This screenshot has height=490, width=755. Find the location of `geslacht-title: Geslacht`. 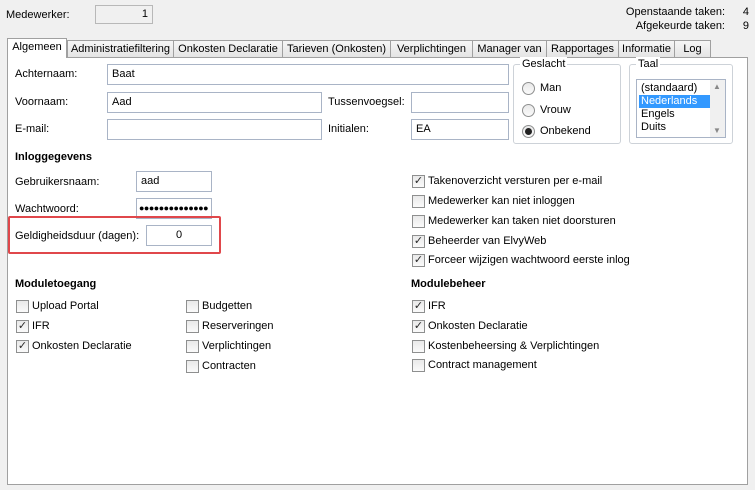

geslacht-title: Geslacht is located at coordinates (544, 64).